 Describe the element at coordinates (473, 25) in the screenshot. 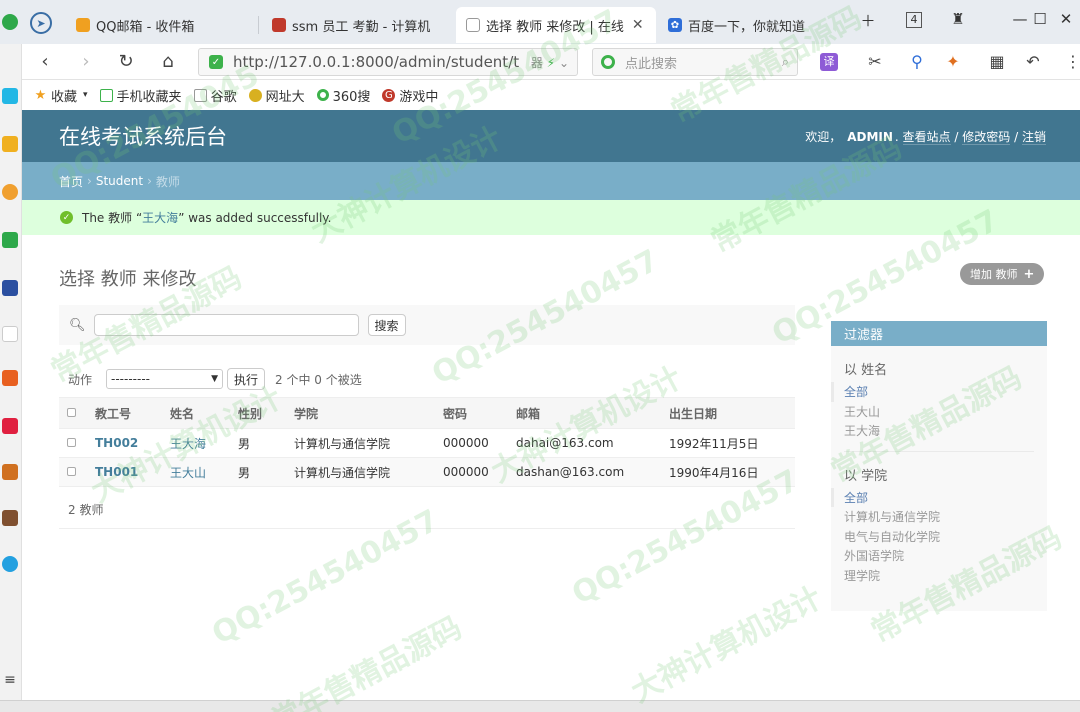

I see `page-icon` at that location.